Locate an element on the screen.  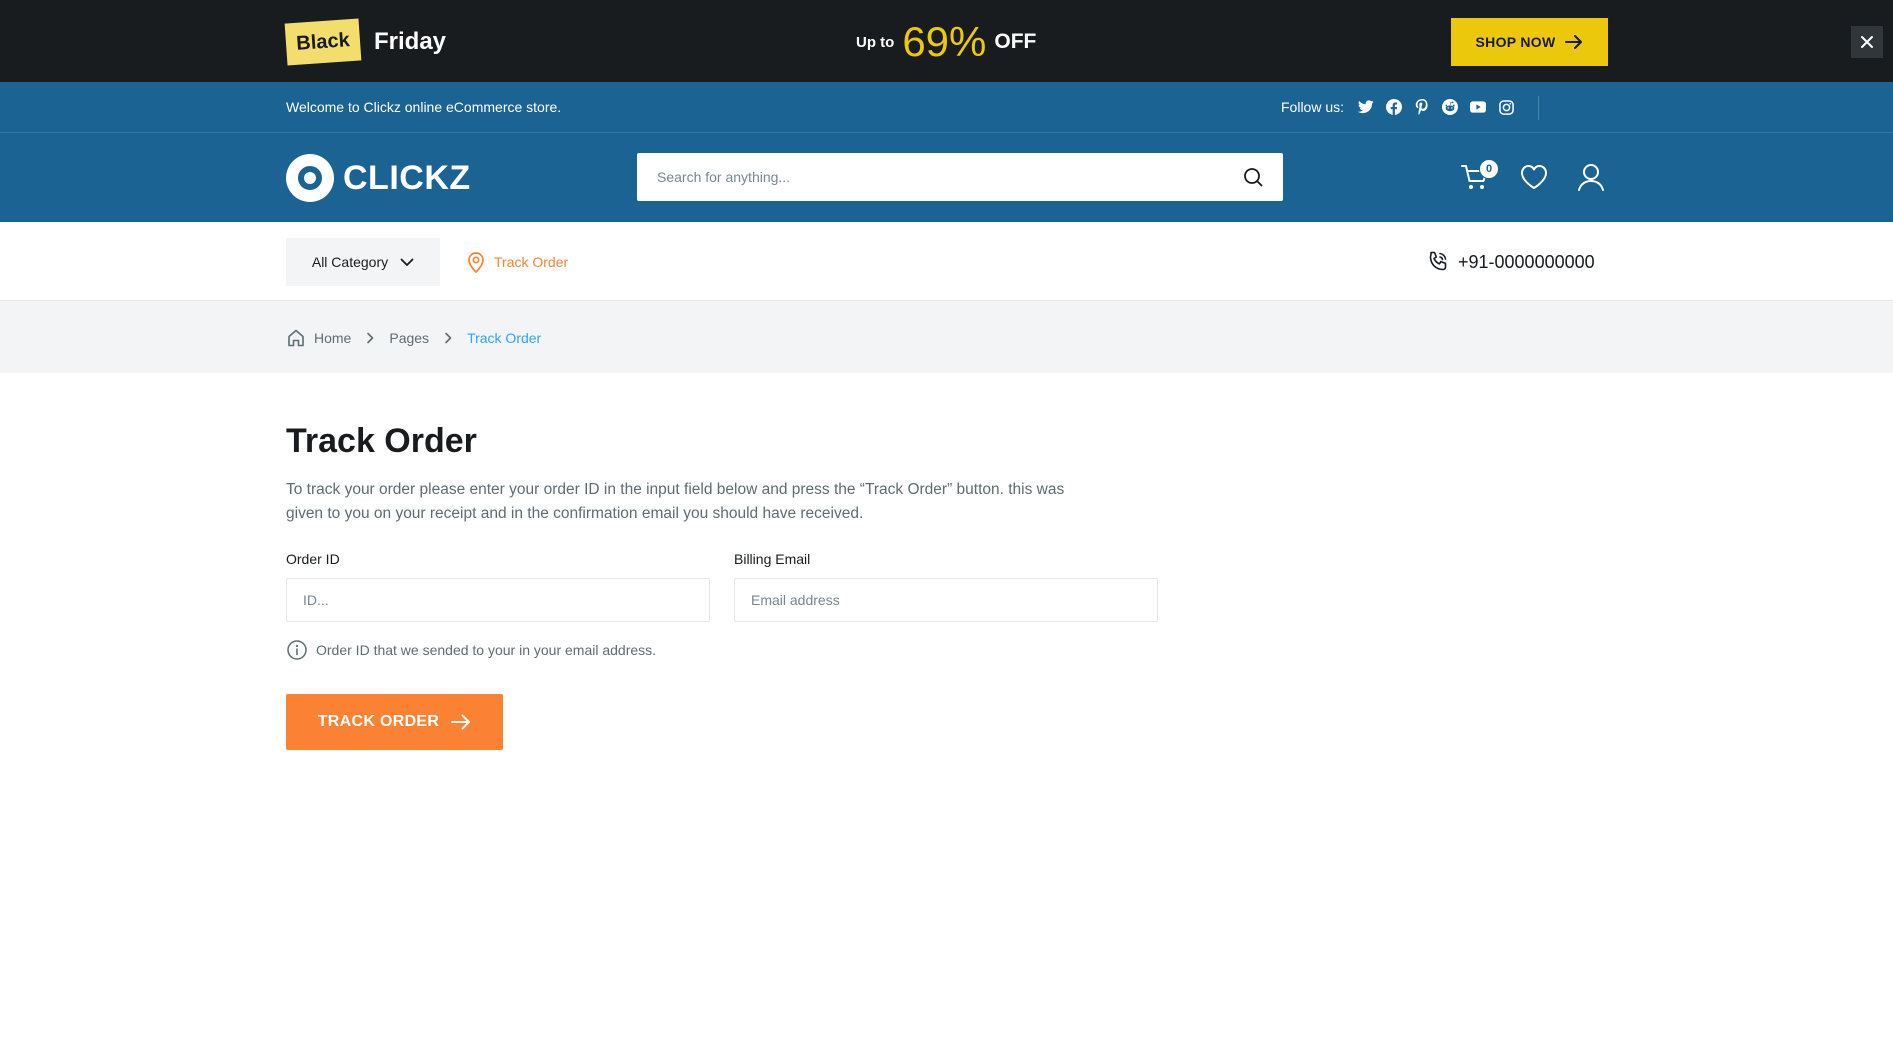
close-icon is located at coordinates (1867, 42).